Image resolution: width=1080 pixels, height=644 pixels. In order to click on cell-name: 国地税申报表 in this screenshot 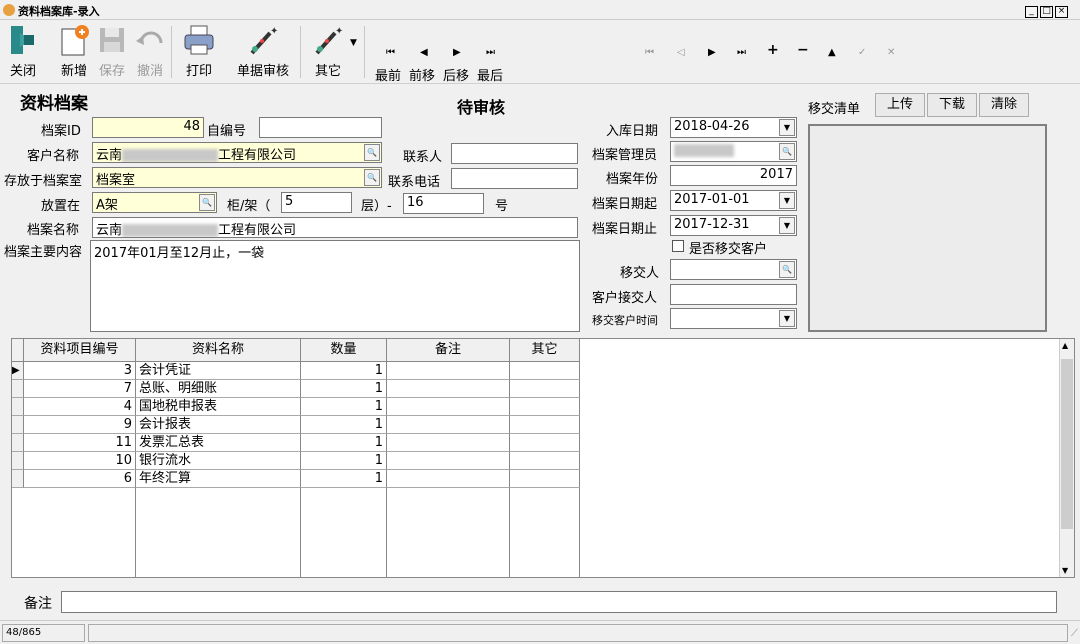, I will do `click(218, 407)`.